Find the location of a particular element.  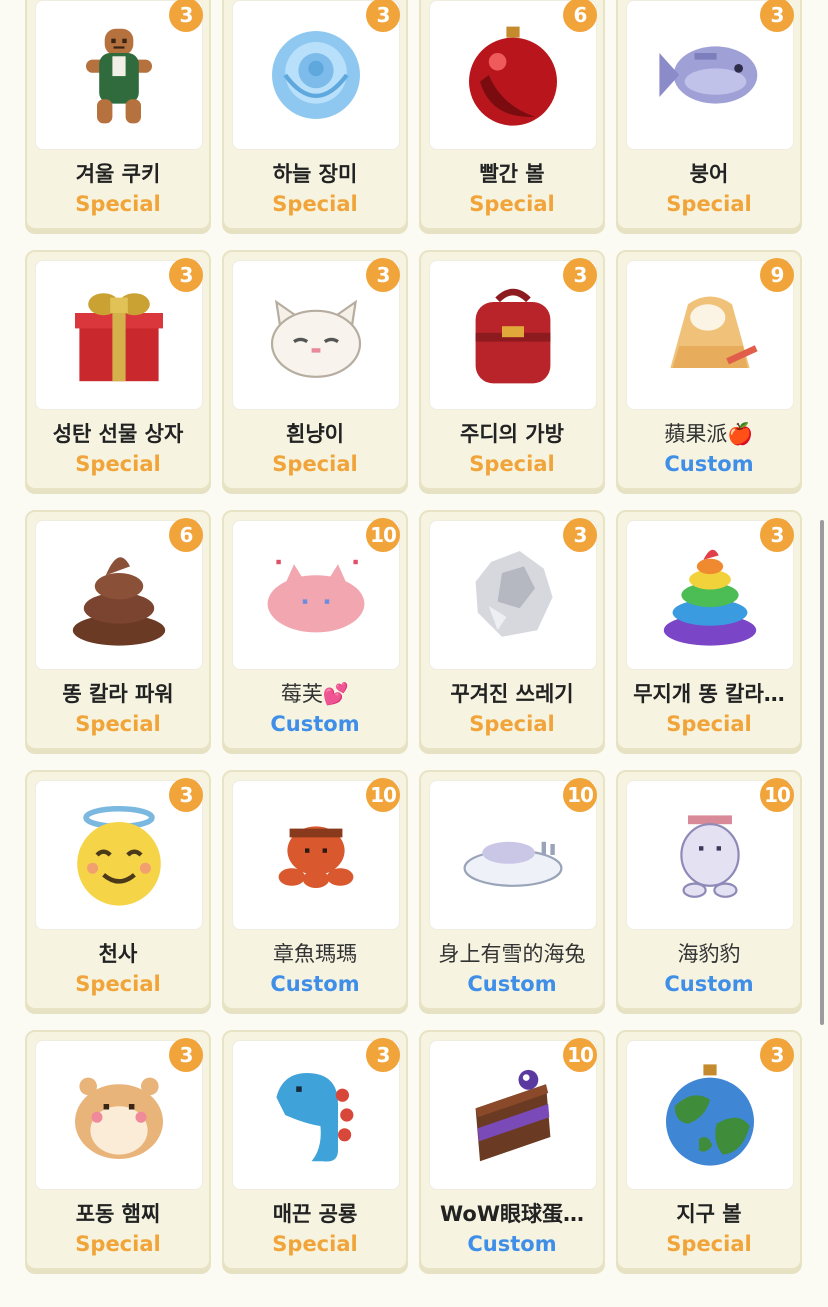

item-name: 매끈 공룡 is located at coordinates (315, 1214).